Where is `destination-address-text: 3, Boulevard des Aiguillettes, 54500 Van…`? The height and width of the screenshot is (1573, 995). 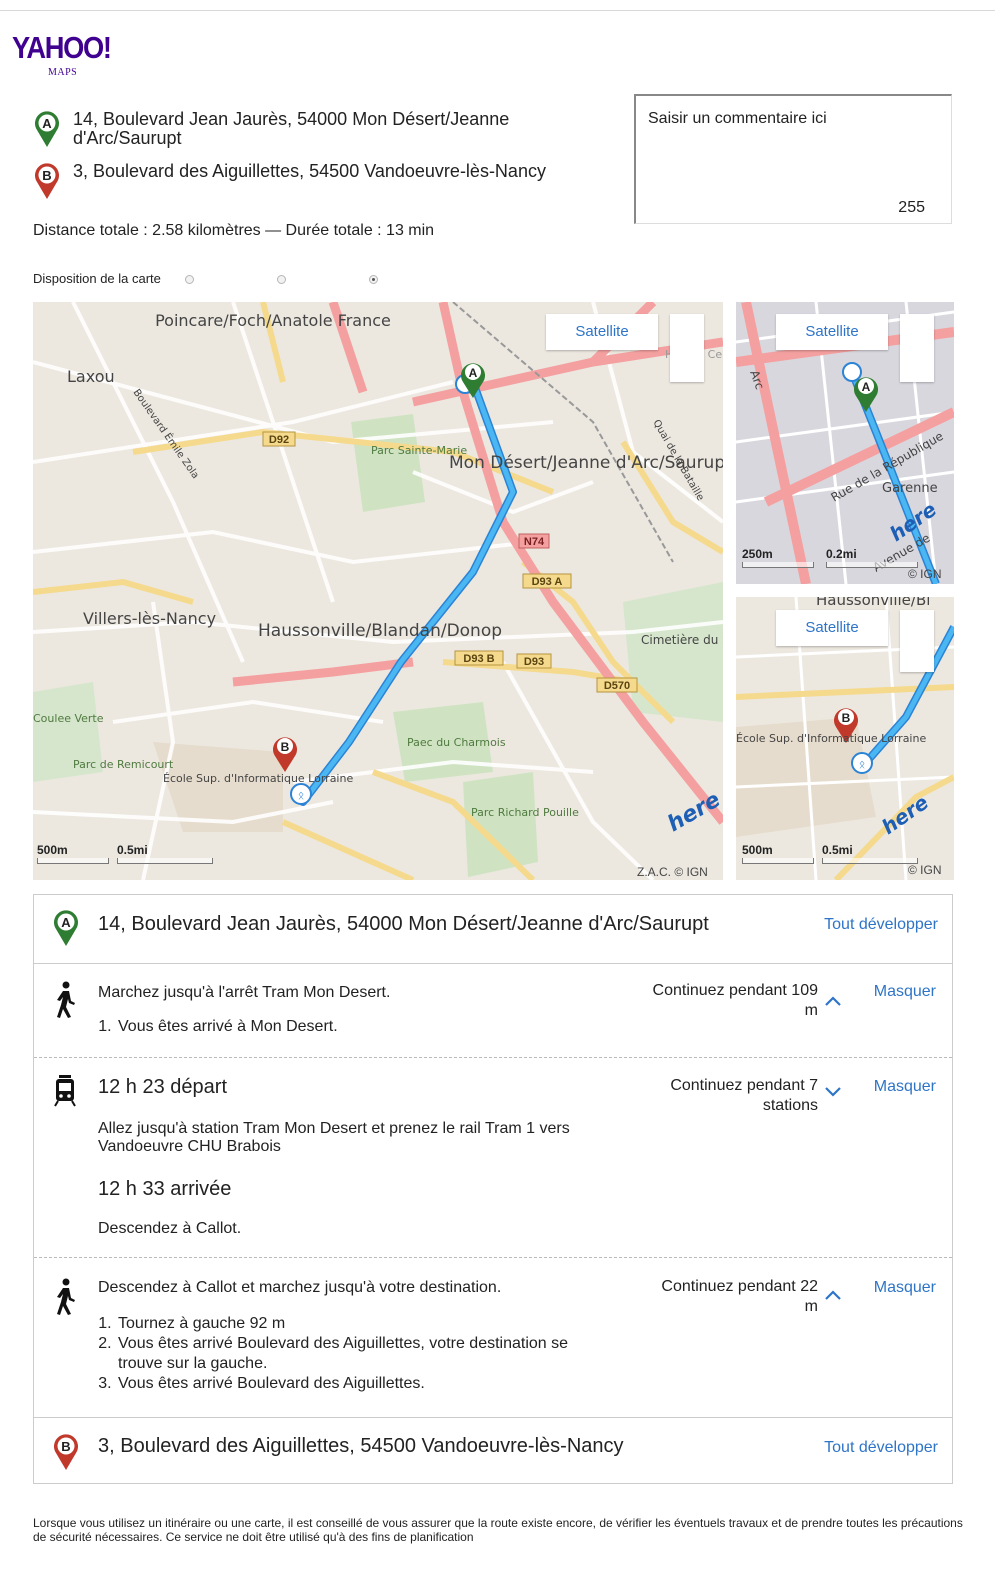 destination-address-text: 3, Boulevard des Aiguillettes, 54500 Van… is located at coordinates (309, 171).